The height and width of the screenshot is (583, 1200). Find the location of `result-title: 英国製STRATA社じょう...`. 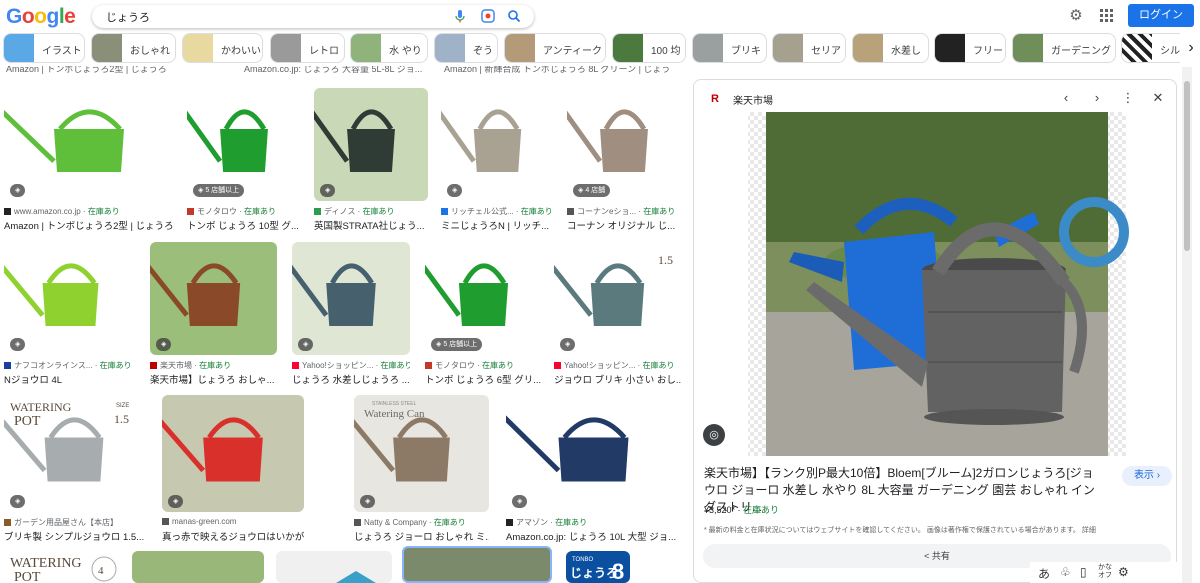

result-title: 英国製STRATA社じょう... is located at coordinates (371, 225).